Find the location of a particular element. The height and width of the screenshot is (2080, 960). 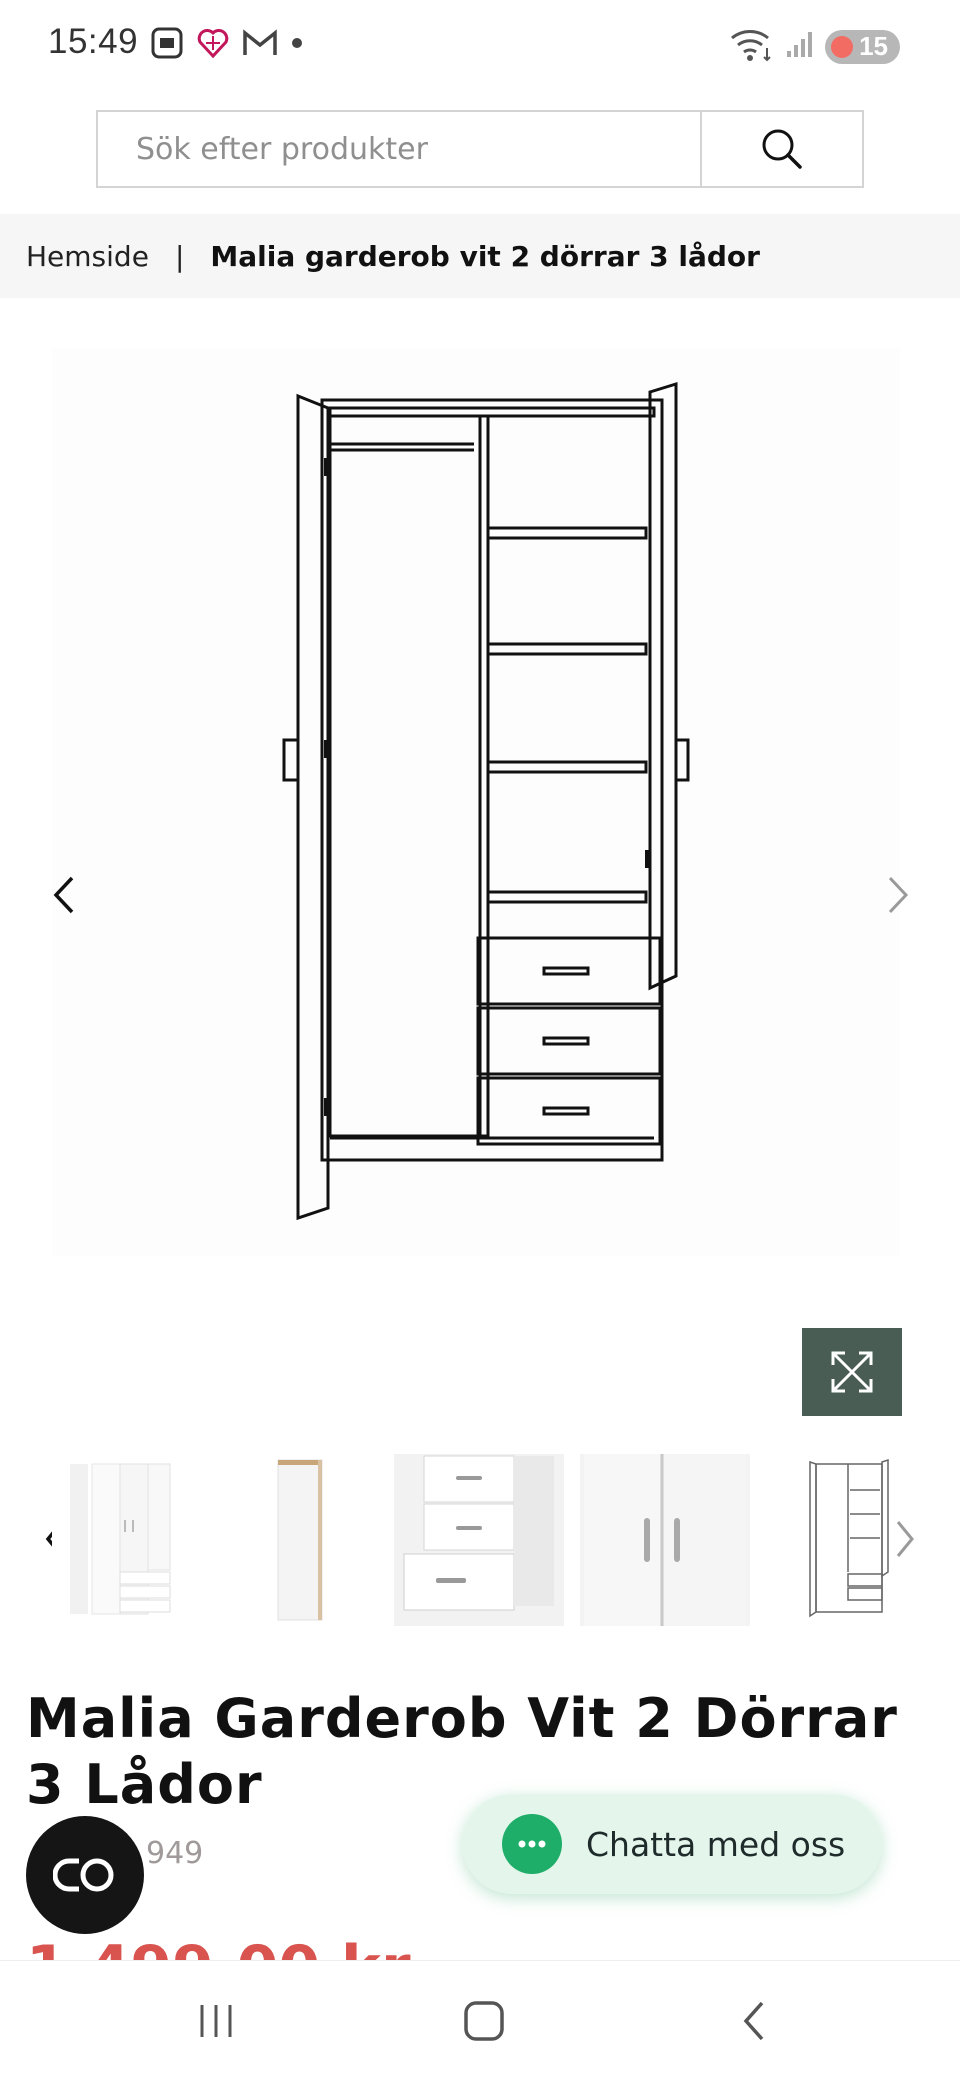

thumbnail-next-arrow is located at coordinates (905, 1539).